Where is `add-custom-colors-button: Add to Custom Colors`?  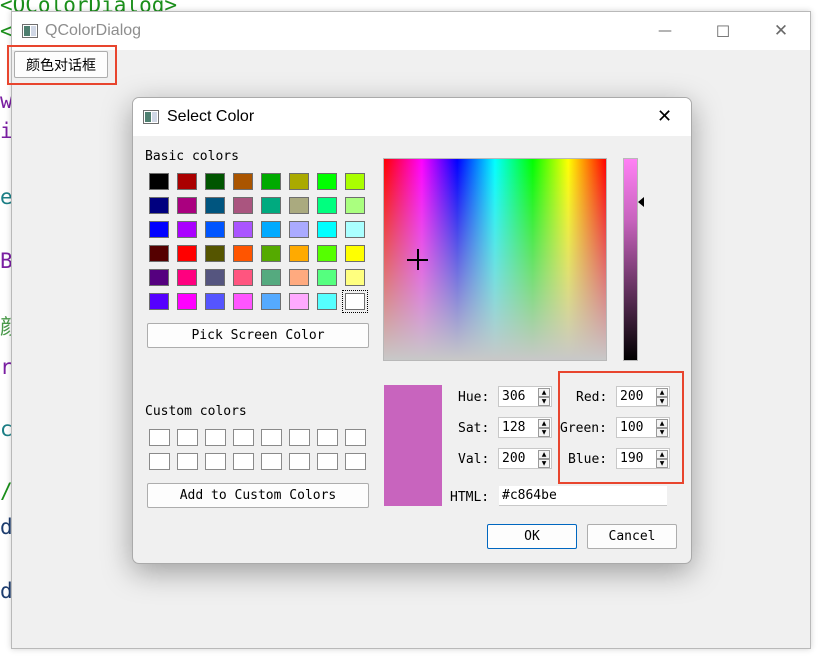 add-custom-colors-button: Add to Custom Colors is located at coordinates (258, 495).